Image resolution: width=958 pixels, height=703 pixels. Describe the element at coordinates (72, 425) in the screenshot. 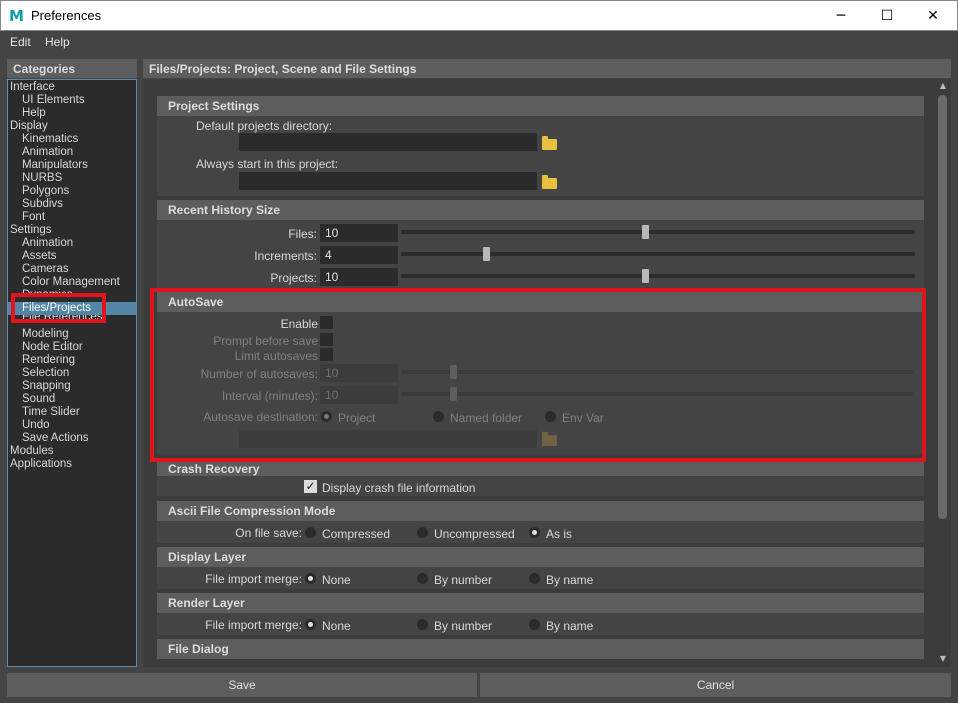

I see `category-item-undo: Undo` at that location.